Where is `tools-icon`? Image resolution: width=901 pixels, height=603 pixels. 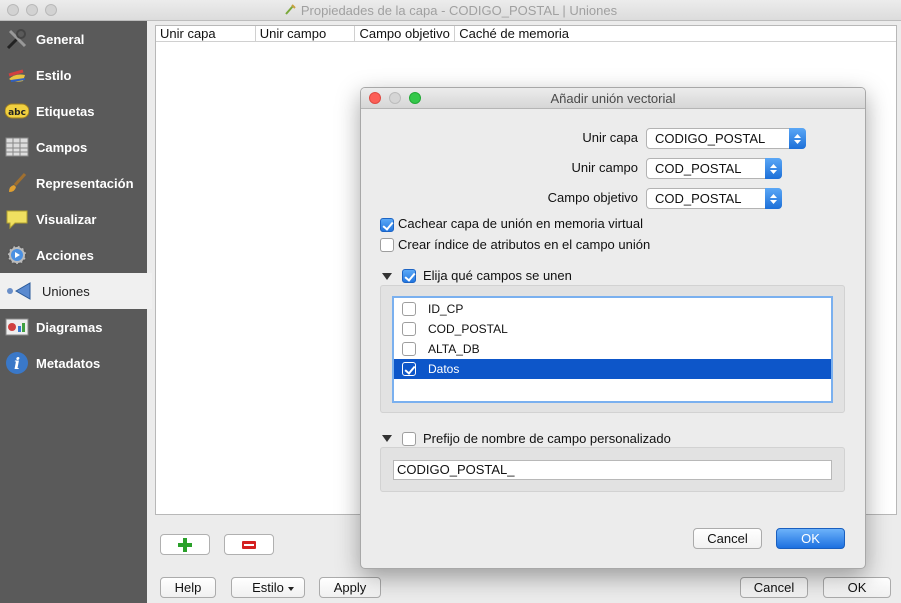 tools-icon is located at coordinates (17, 39).